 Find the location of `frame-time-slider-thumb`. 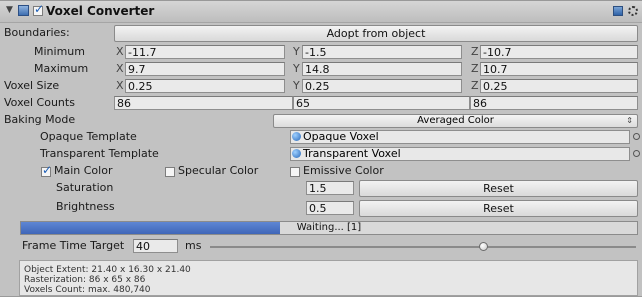

frame-time-slider-thumb is located at coordinates (483, 246).